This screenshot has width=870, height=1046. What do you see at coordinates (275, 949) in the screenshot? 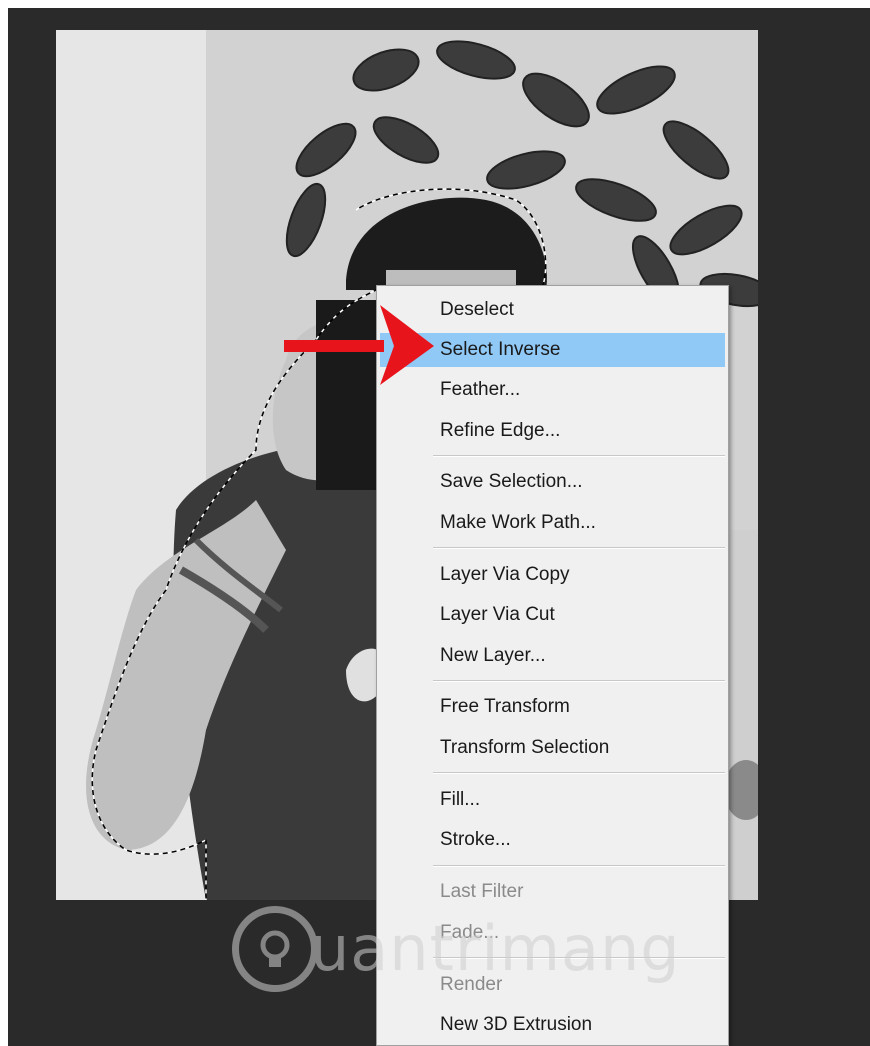
I see `lightbulb-icon` at bounding box center [275, 949].